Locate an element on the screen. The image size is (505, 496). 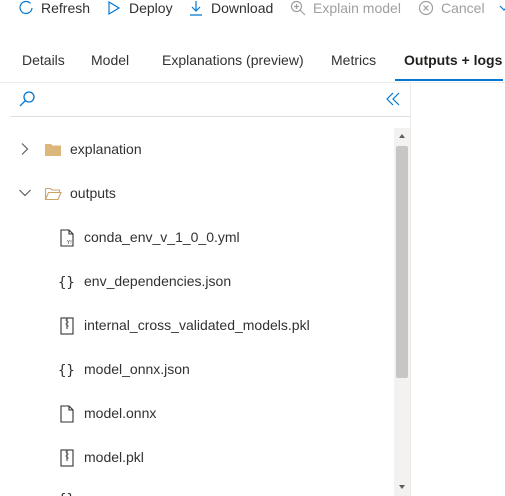
cancel-button: Cancel is located at coordinates (451, 9).